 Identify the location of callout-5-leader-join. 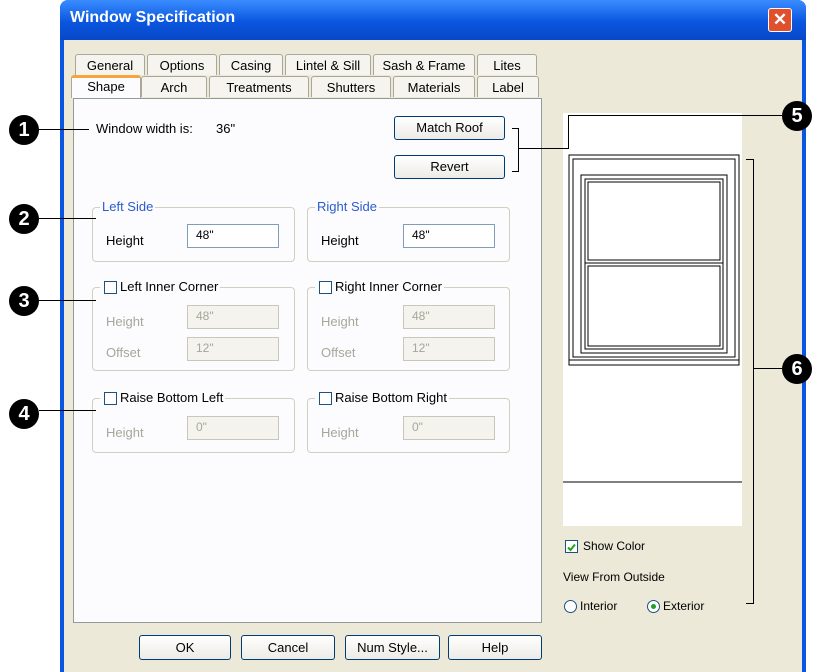
(543, 148).